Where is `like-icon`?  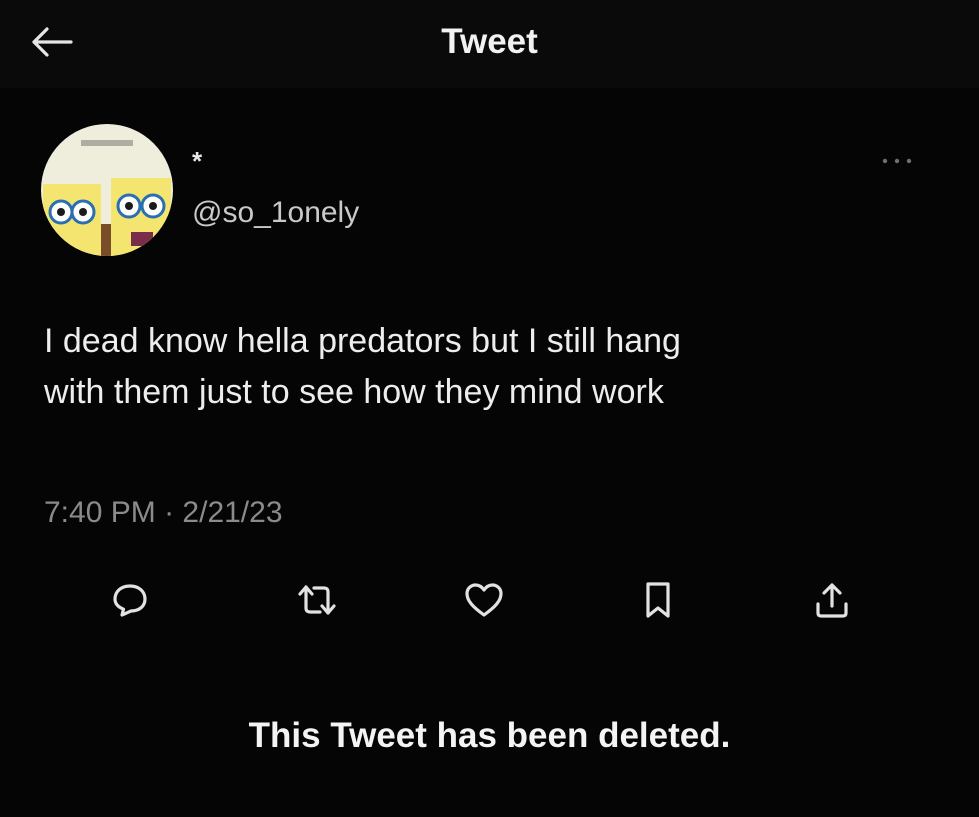 like-icon is located at coordinates (484, 600).